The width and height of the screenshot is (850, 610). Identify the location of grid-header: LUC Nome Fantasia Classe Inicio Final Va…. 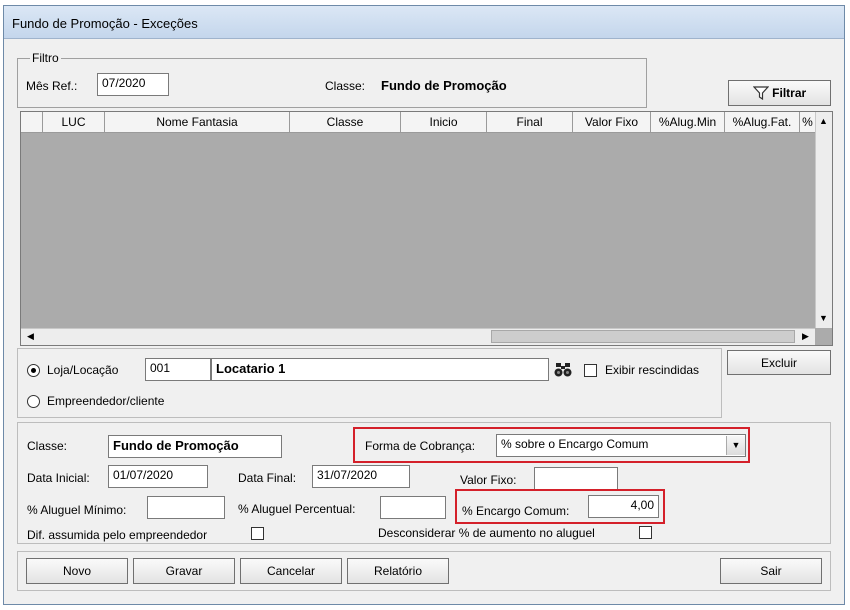
(418, 122).